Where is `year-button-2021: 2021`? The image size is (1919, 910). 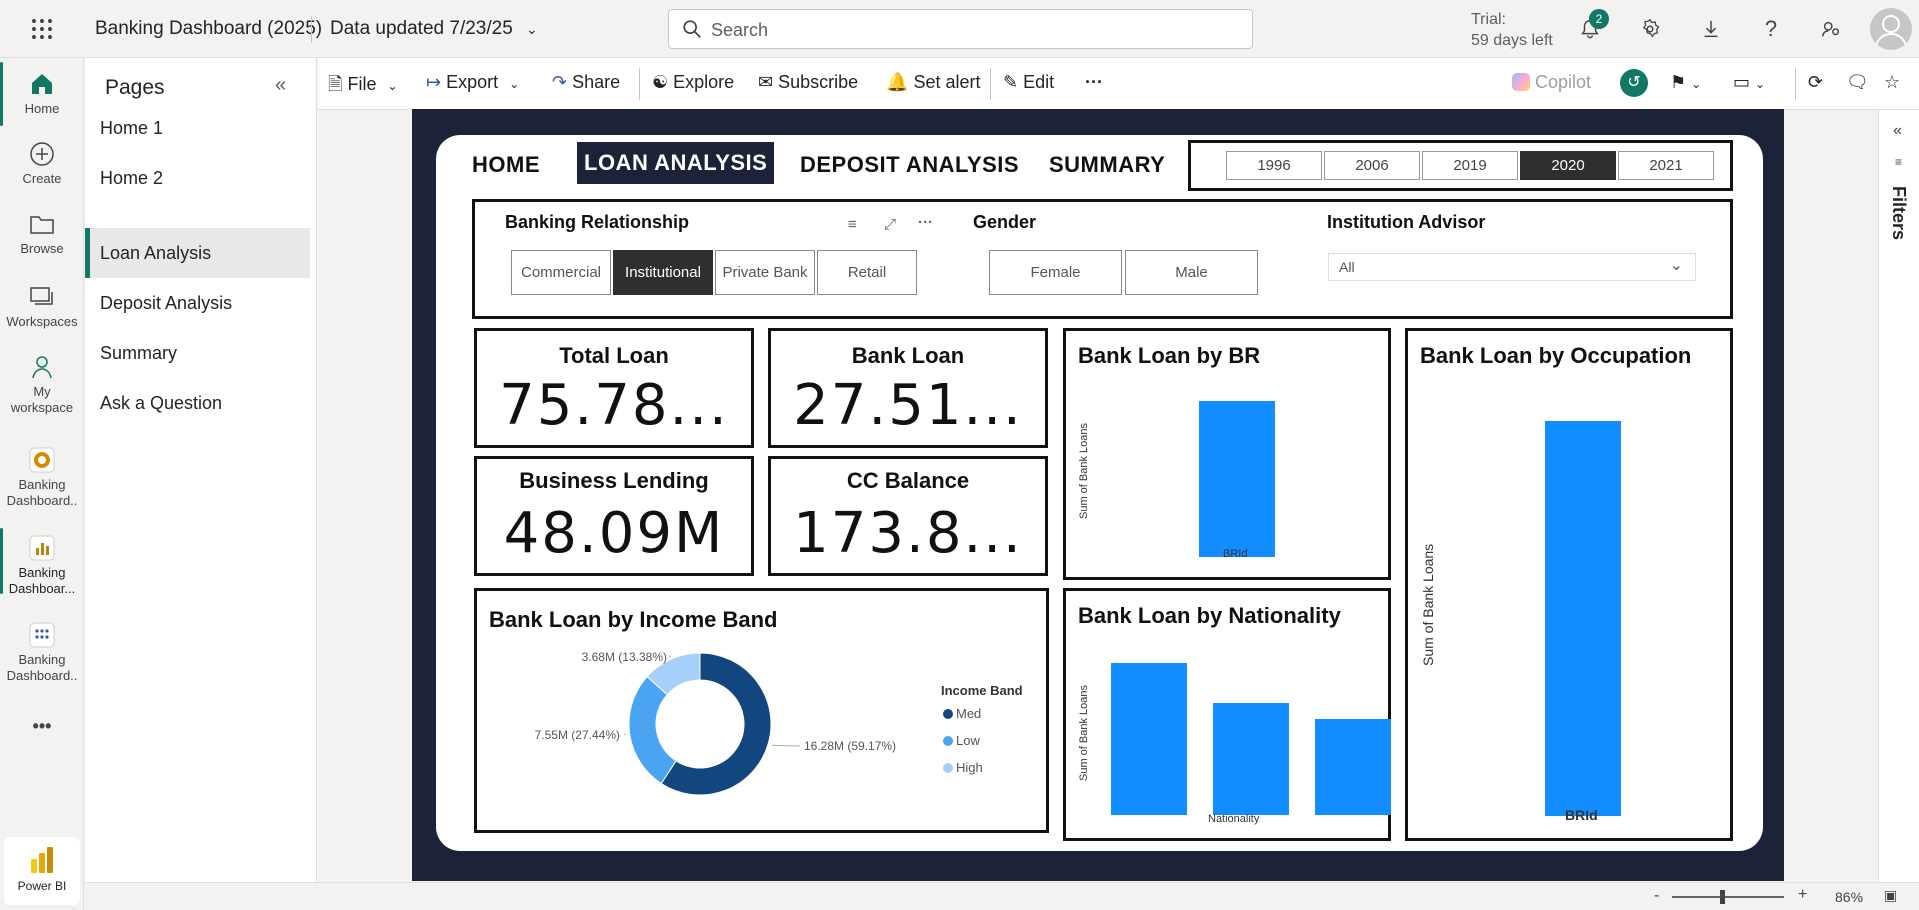
year-button-2021: 2021 is located at coordinates (1666, 165).